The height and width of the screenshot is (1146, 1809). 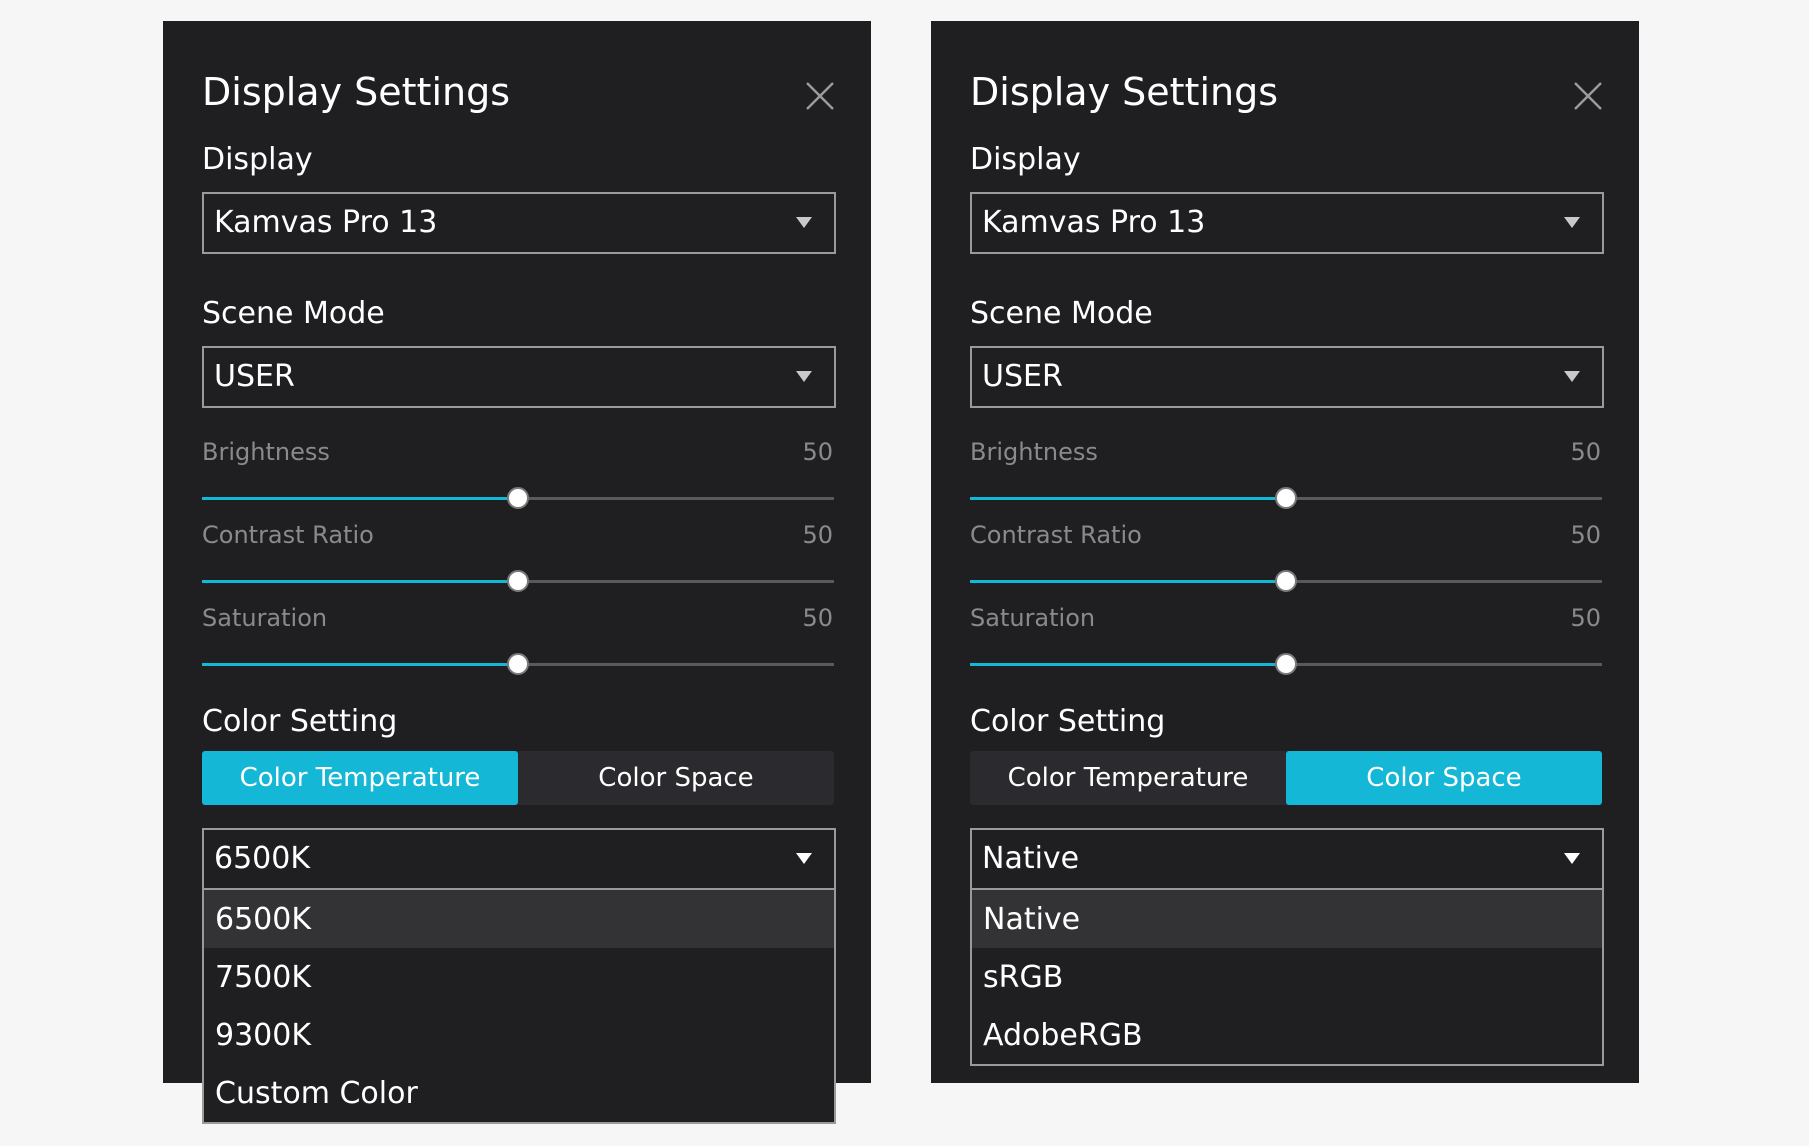 I want to click on dropdown-option-label: 6500K, so click(x=263, y=919).